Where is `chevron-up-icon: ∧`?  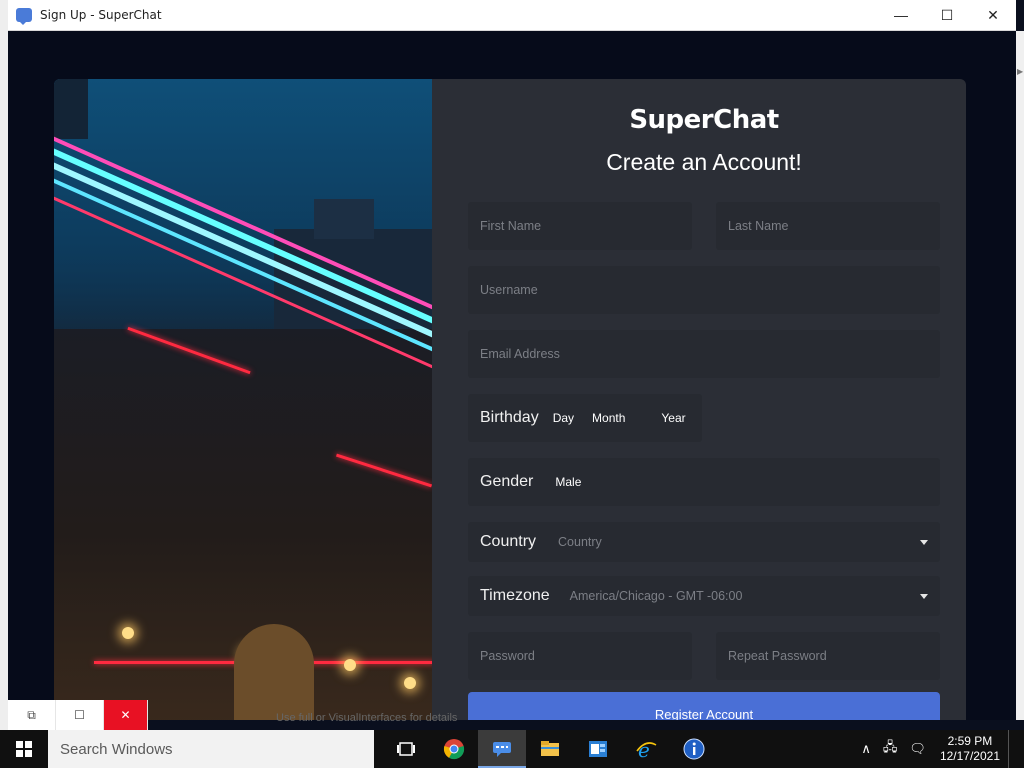
chevron-up-icon: ∧ is located at coordinates (866, 749).